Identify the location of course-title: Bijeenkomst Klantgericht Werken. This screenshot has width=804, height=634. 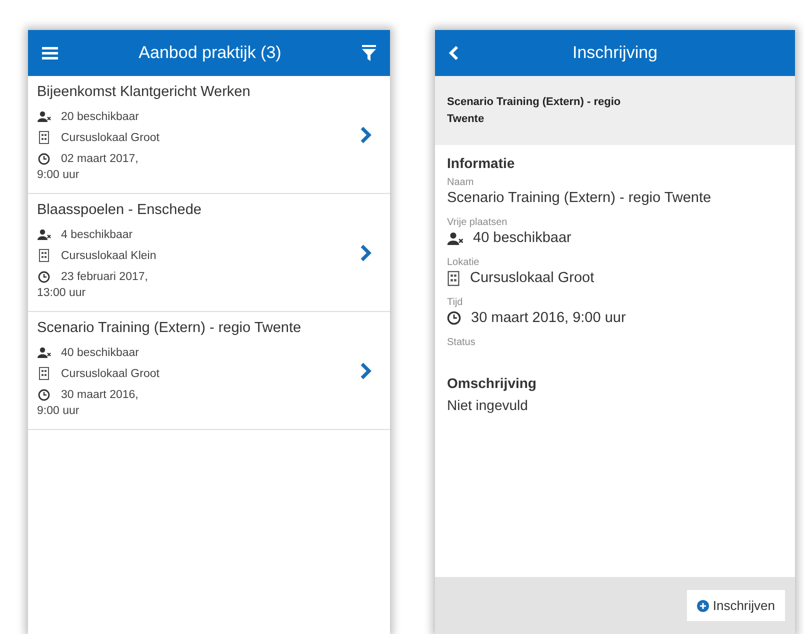
(144, 92).